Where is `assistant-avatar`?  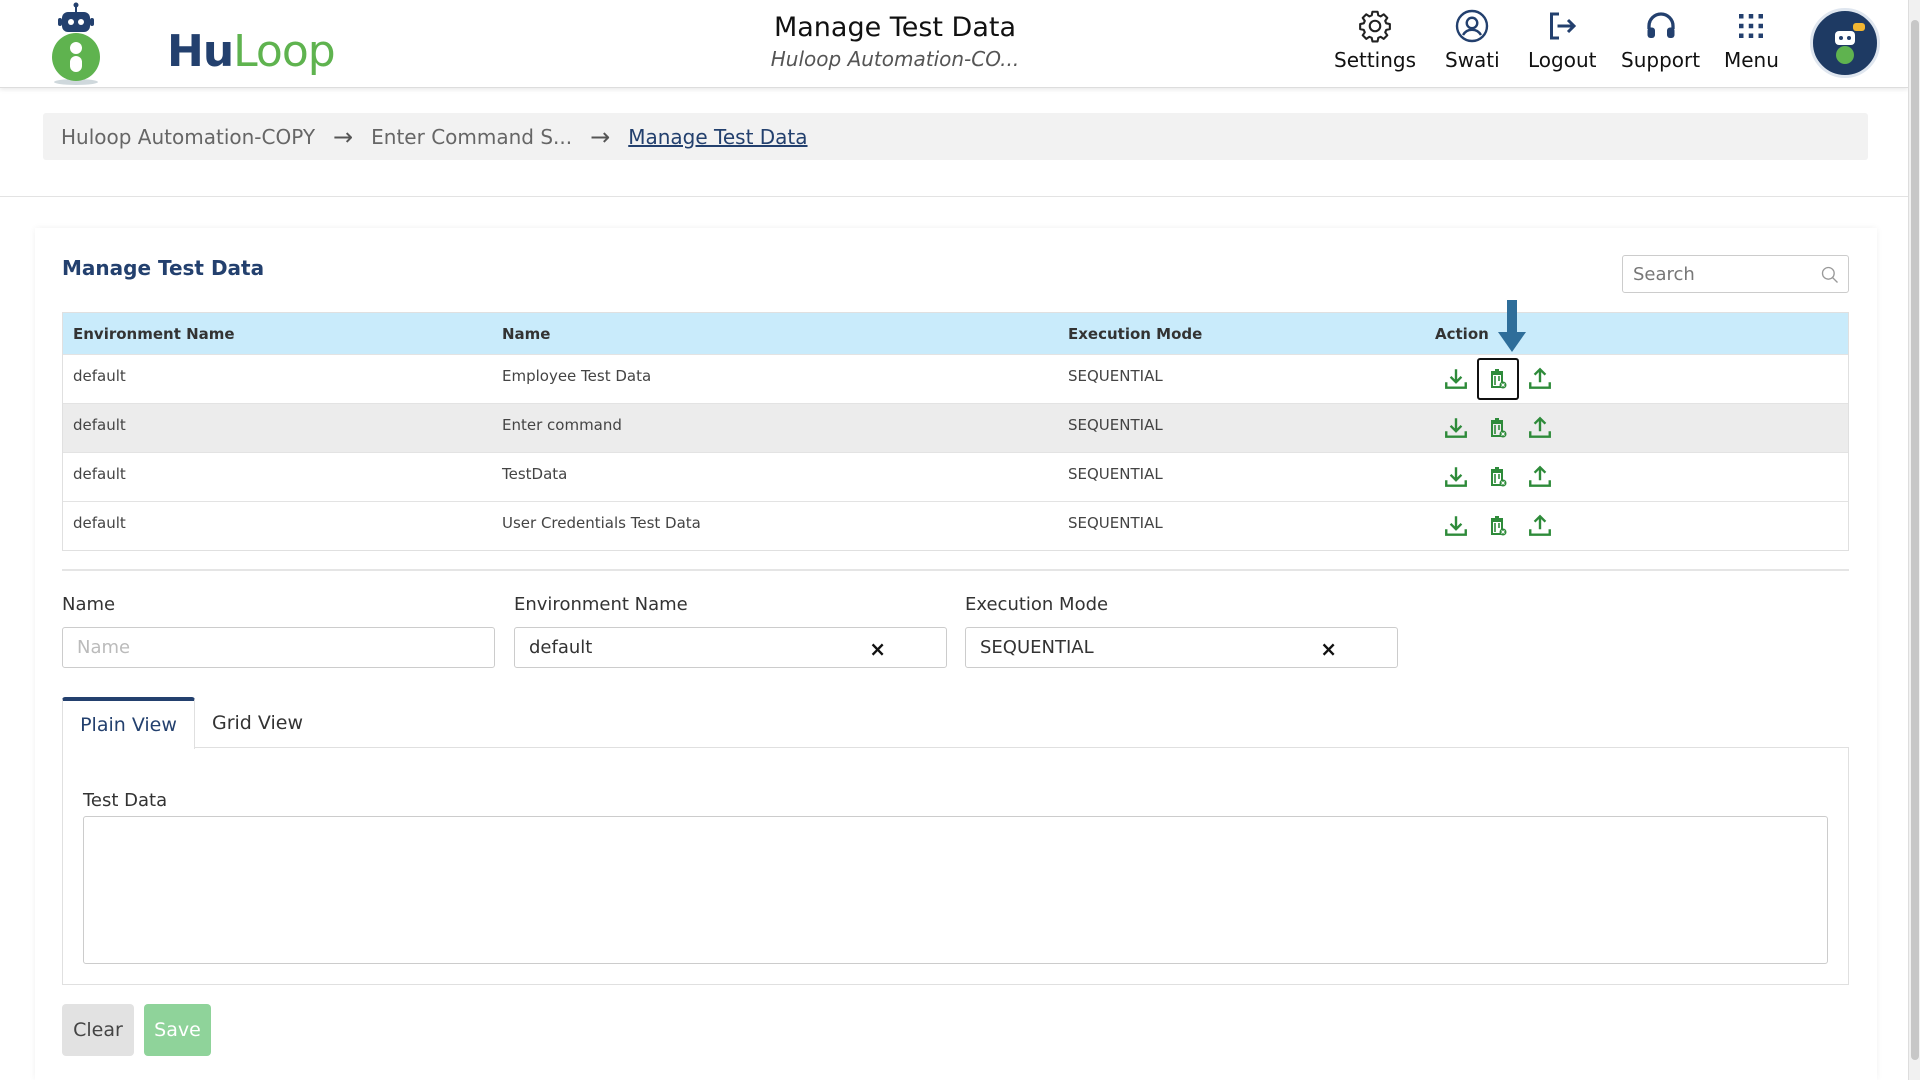 assistant-avatar is located at coordinates (1845, 43).